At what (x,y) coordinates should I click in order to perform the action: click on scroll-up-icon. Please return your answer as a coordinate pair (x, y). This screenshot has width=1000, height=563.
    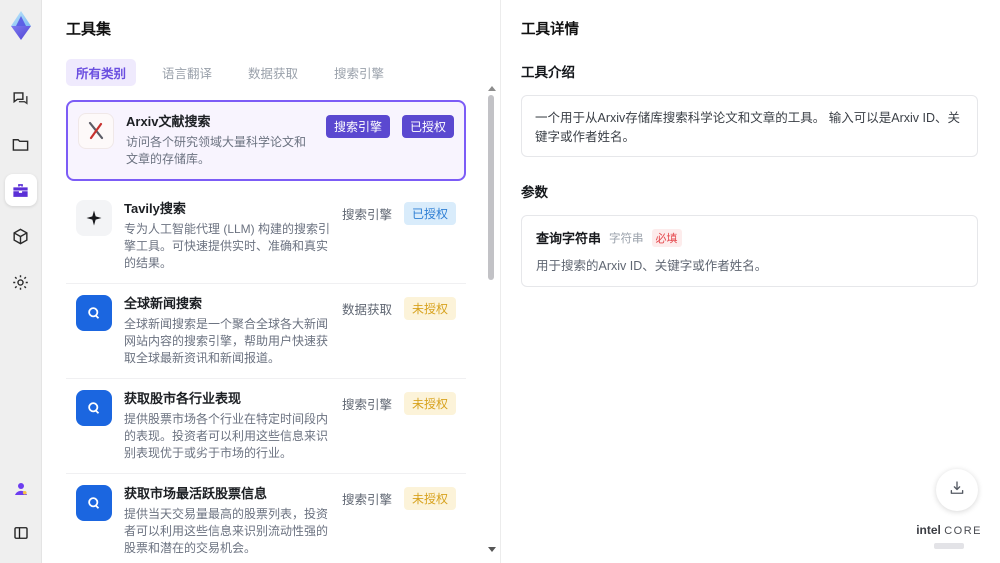
    Looking at the image, I should click on (492, 88).